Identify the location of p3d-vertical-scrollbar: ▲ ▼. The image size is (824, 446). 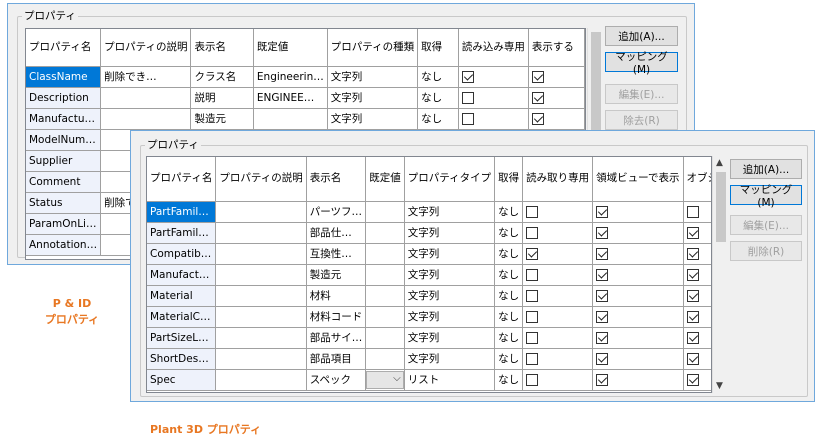
(719, 274).